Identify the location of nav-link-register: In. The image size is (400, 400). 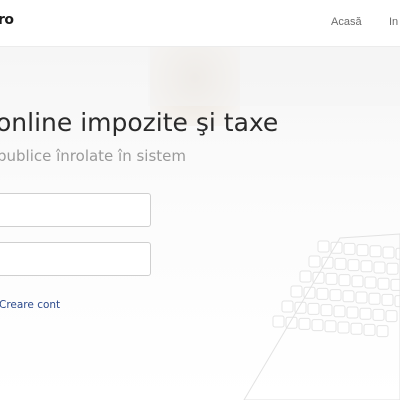
(393, 22).